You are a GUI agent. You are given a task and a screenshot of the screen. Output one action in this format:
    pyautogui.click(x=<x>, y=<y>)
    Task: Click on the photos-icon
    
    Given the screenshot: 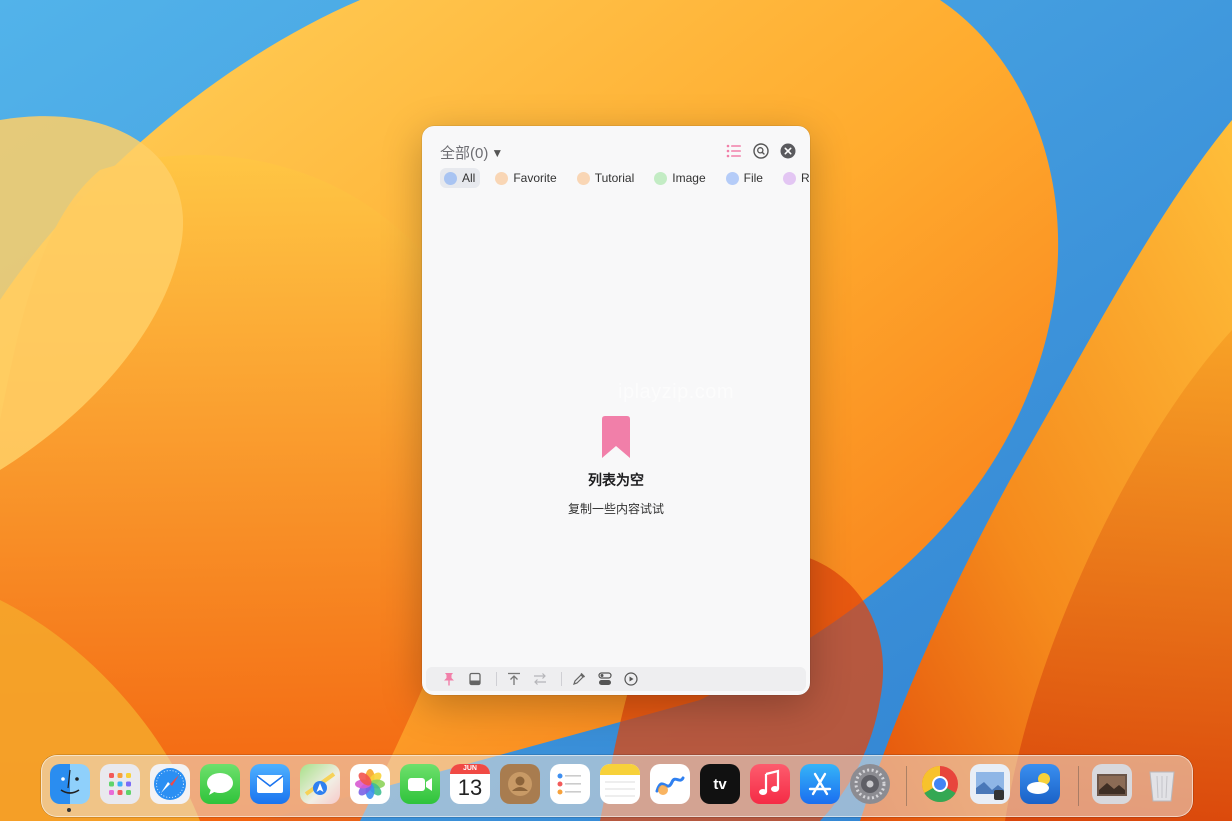 What is the action you would take?
    pyautogui.click(x=370, y=784)
    